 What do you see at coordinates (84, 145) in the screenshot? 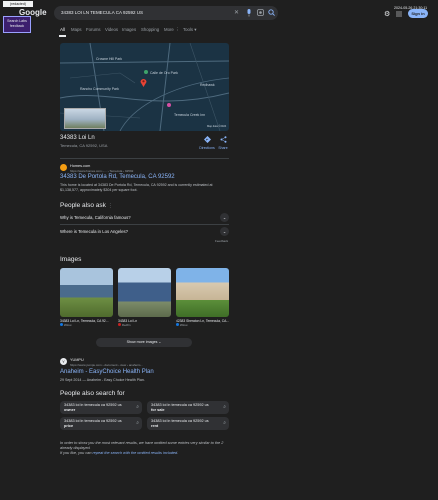
I see `address-subtitle: Temecula, CA 92592, USA` at bounding box center [84, 145].